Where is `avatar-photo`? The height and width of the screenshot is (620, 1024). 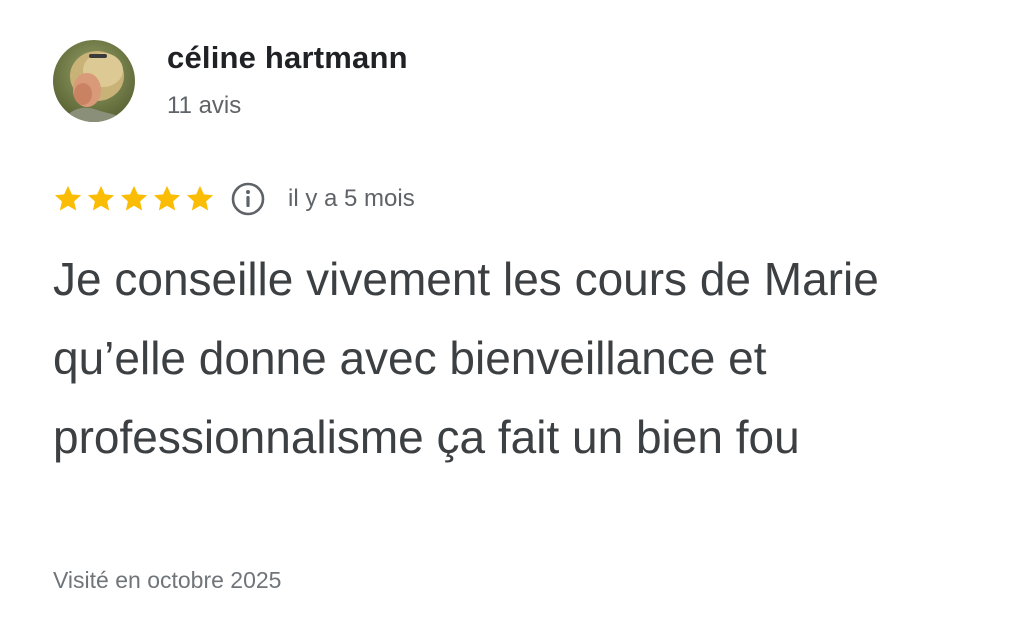
avatar-photo is located at coordinates (94, 81).